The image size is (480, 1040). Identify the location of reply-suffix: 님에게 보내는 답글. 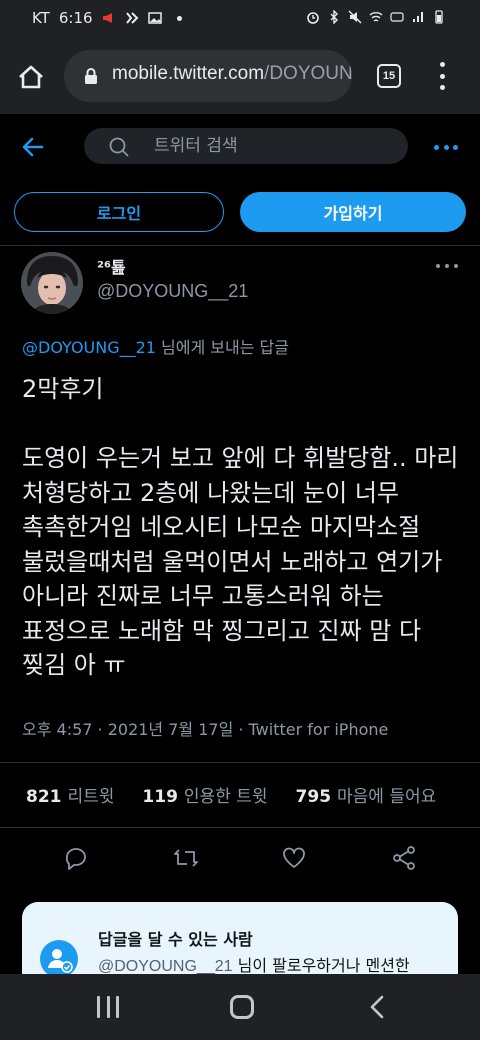
(222, 347).